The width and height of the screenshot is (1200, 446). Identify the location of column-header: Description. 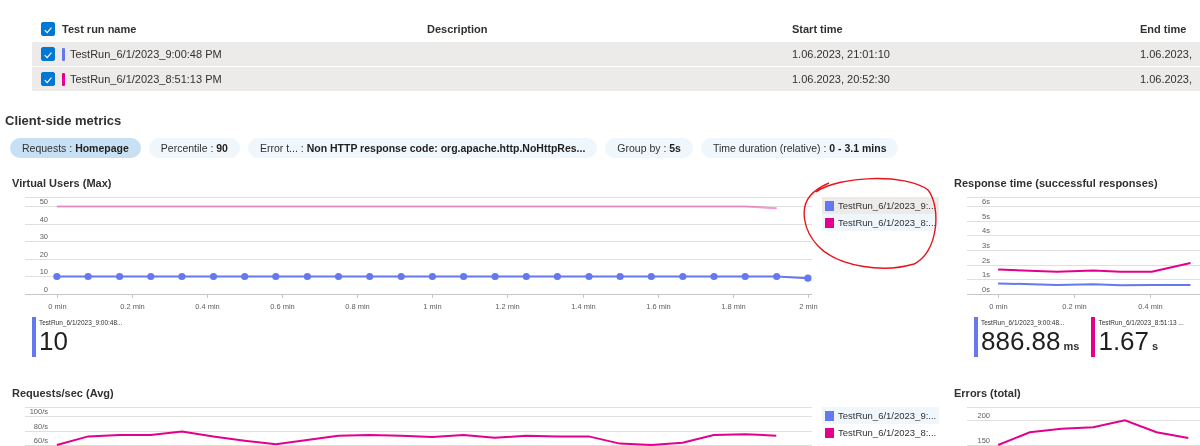
(457, 28).